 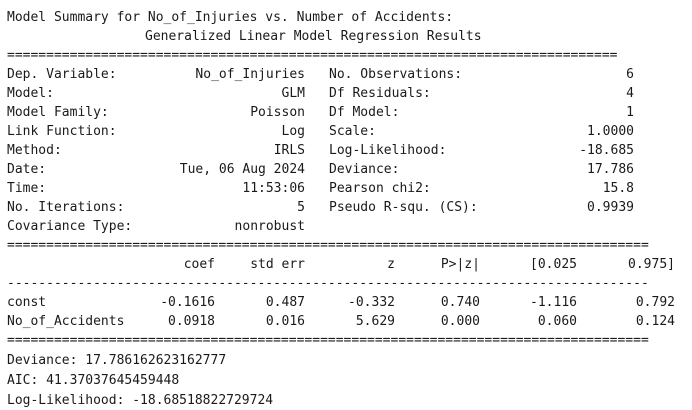 What do you see at coordinates (277, 112) in the screenshot?
I see `summary-value: Poisson` at bounding box center [277, 112].